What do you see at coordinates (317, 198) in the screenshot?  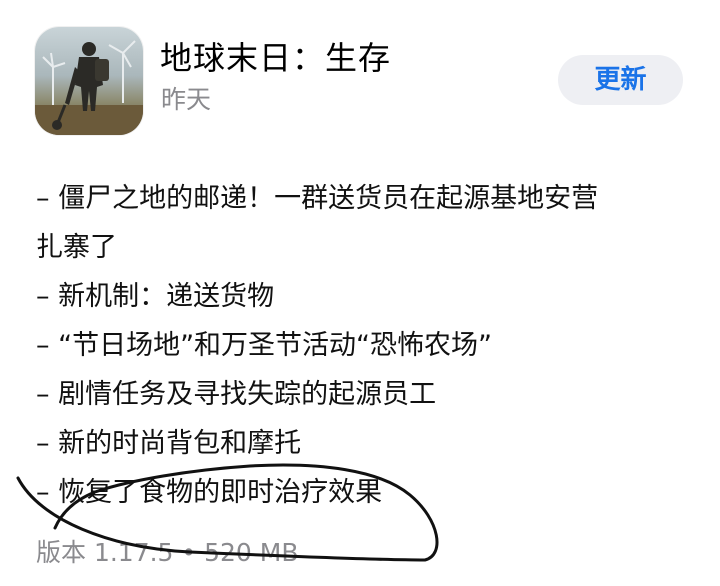 I see `release-note-line: – 僵尸之地的邮递！一群送货员在起源基地安营` at bounding box center [317, 198].